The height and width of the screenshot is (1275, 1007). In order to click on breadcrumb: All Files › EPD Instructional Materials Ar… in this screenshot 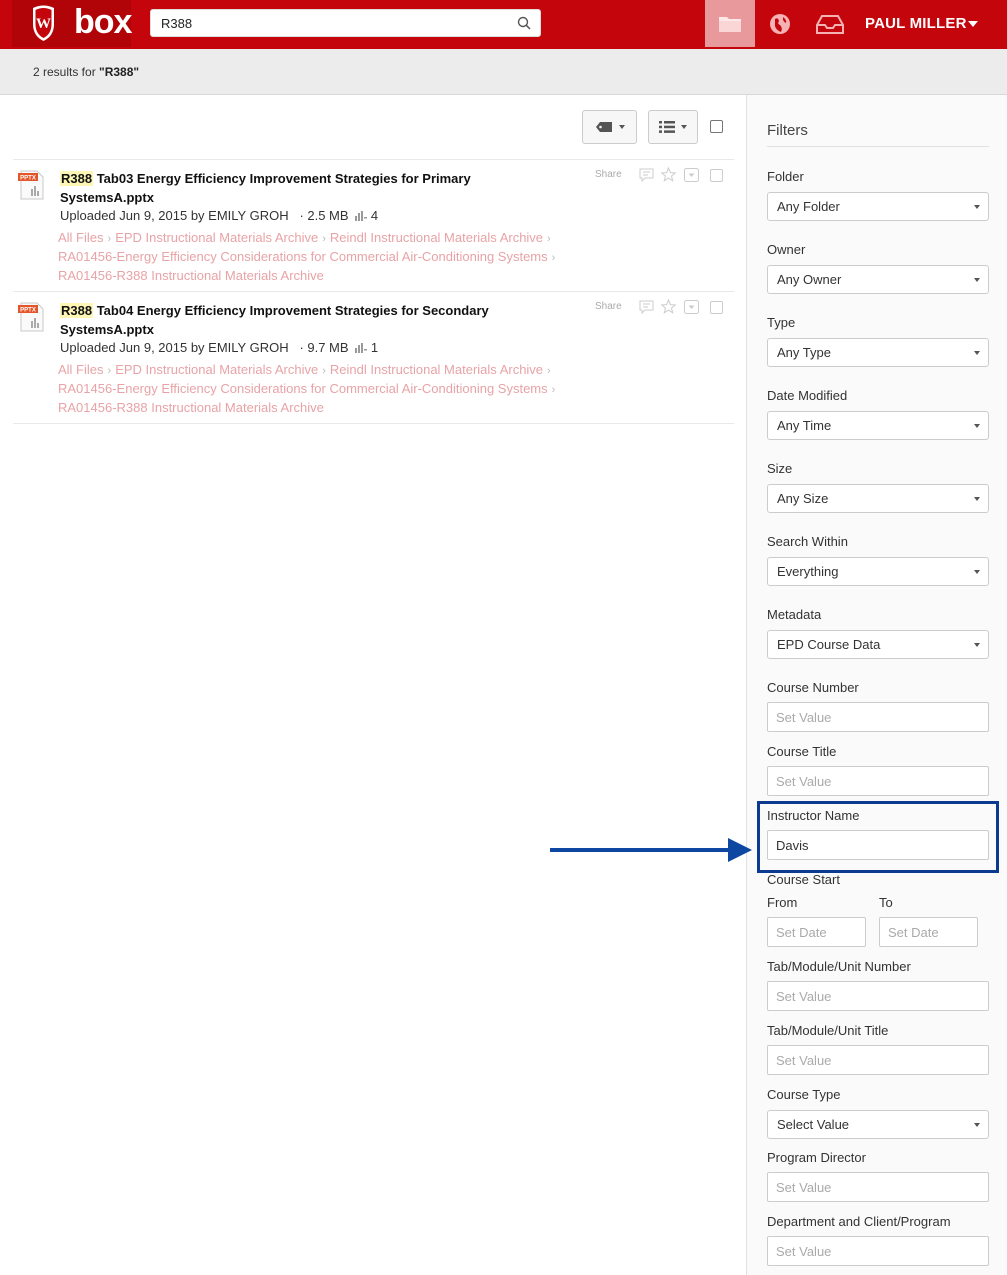, I will do `click(307, 256)`.